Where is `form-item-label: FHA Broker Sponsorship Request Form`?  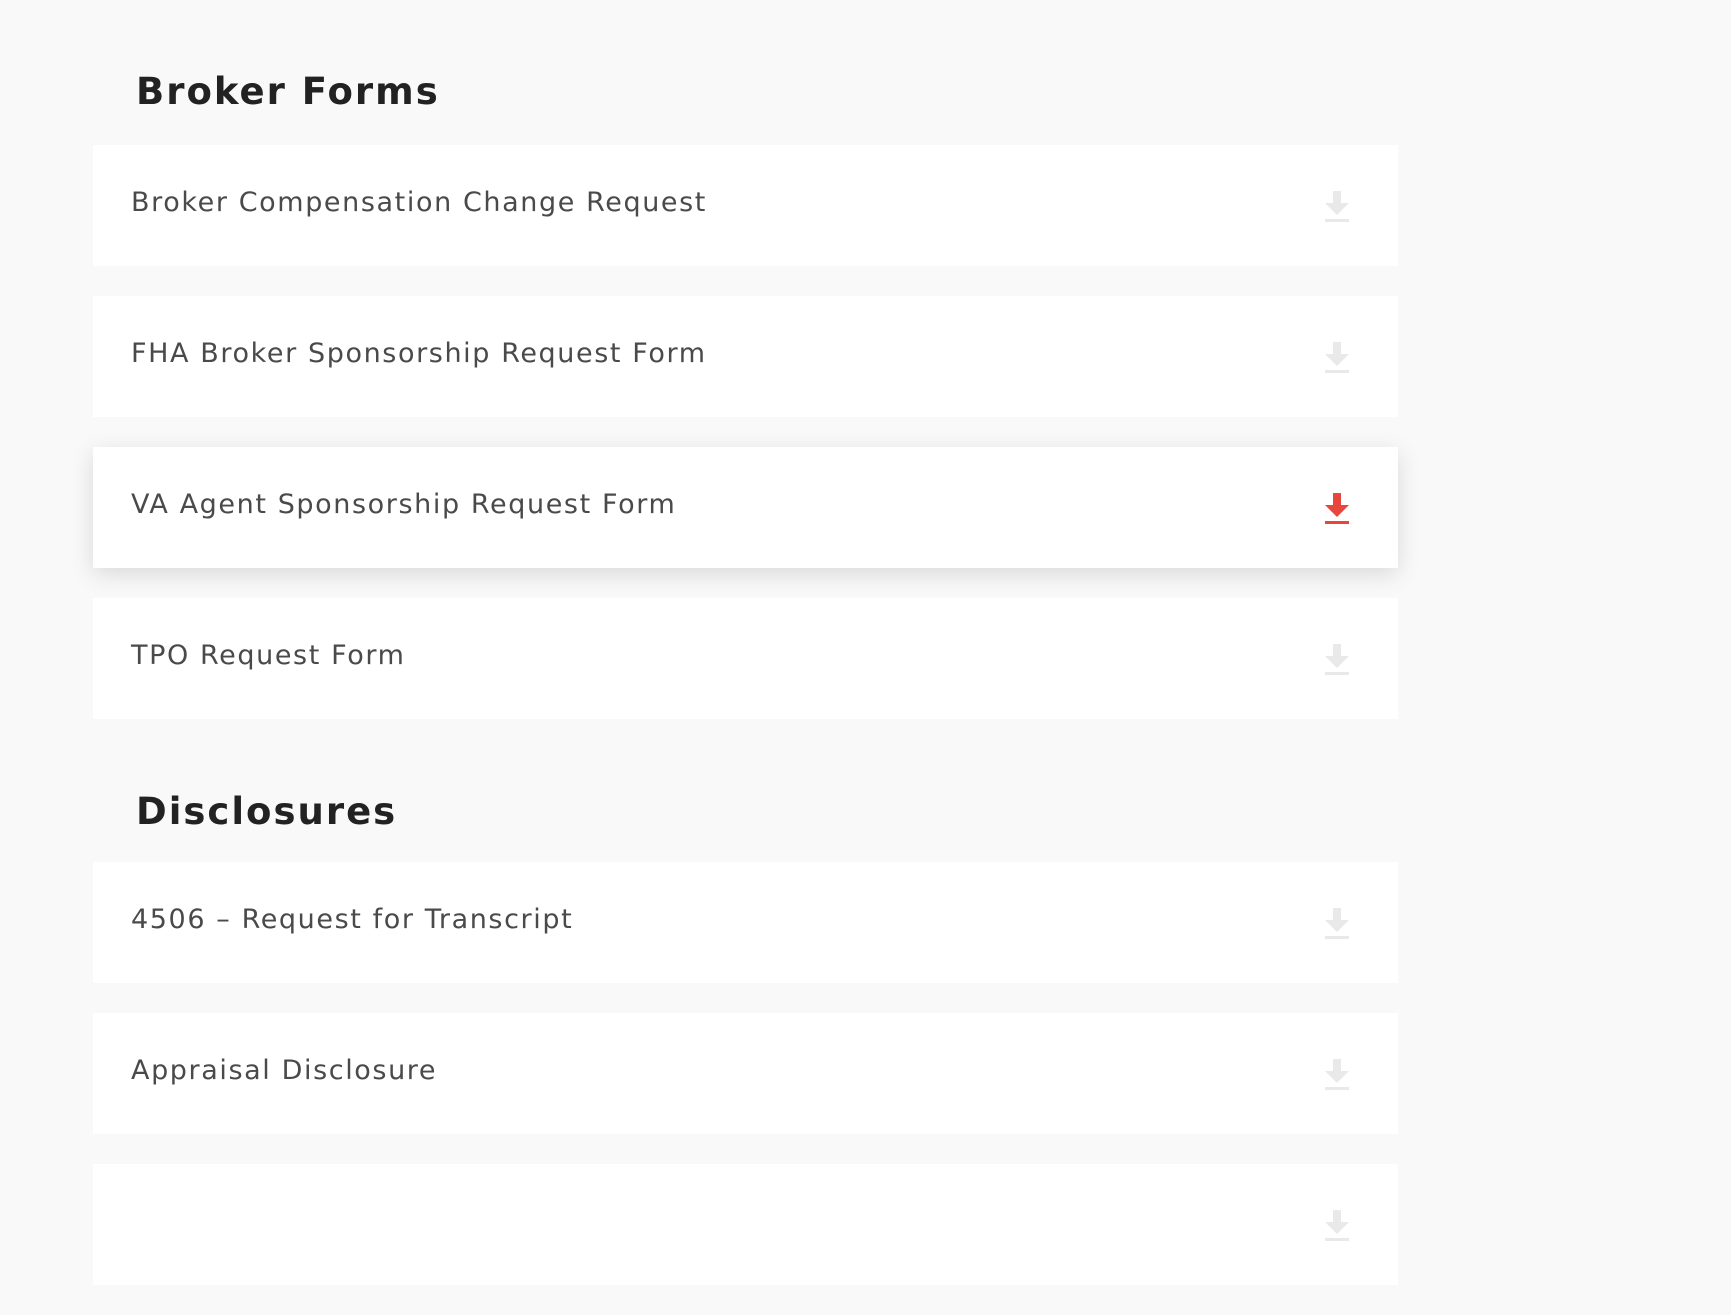 form-item-label: FHA Broker Sponsorship Request Form is located at coordinates (419, 353).